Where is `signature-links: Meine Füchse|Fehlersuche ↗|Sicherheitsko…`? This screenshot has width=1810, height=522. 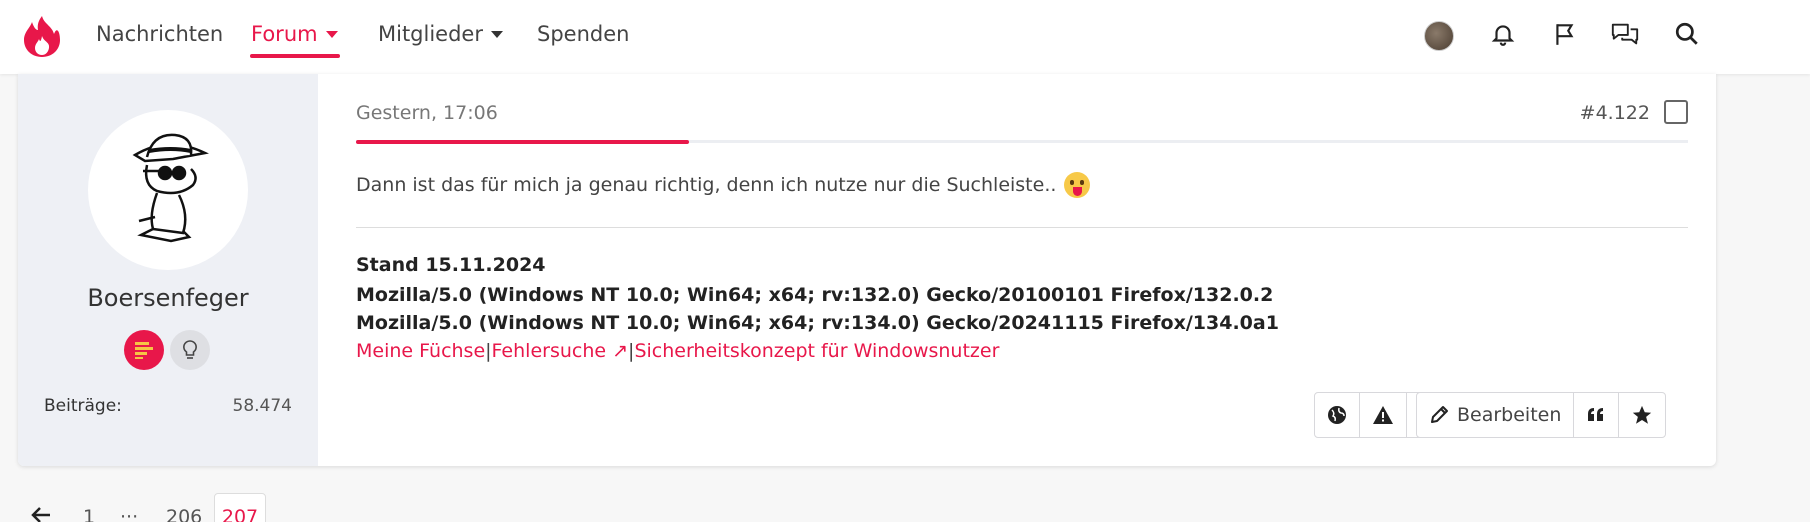
signature-links: Meine Füchse|Fehlersuche ↗|Sicherheitsko… is located at coordinates (677, 351).